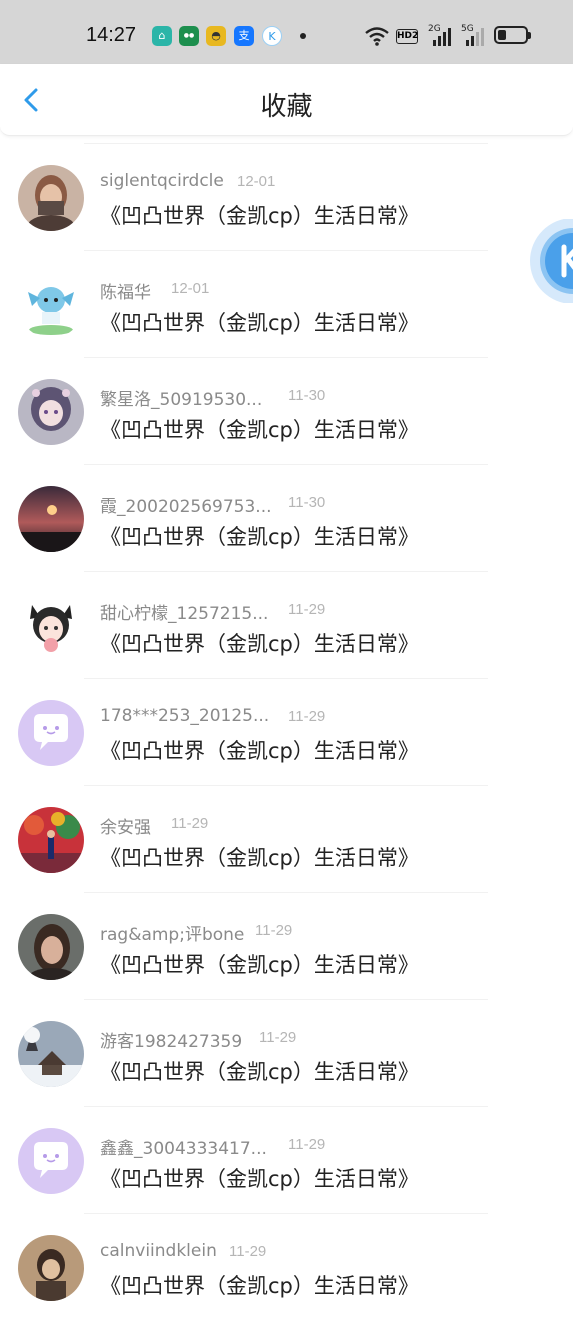  What do you see at coordinates (216, 36) in the screenshot?
I see `food-app-icon: ◓` at bounding box center [216, 36].